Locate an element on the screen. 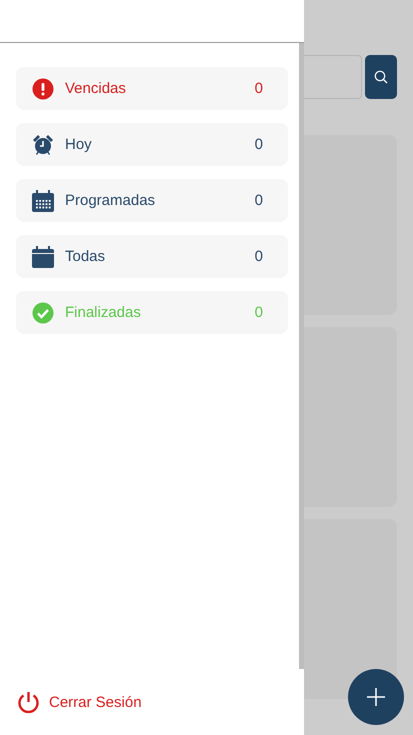 The height and width of the screenshot is (735, 413). alarm-clock-icon is located at coordinates (43, 145).